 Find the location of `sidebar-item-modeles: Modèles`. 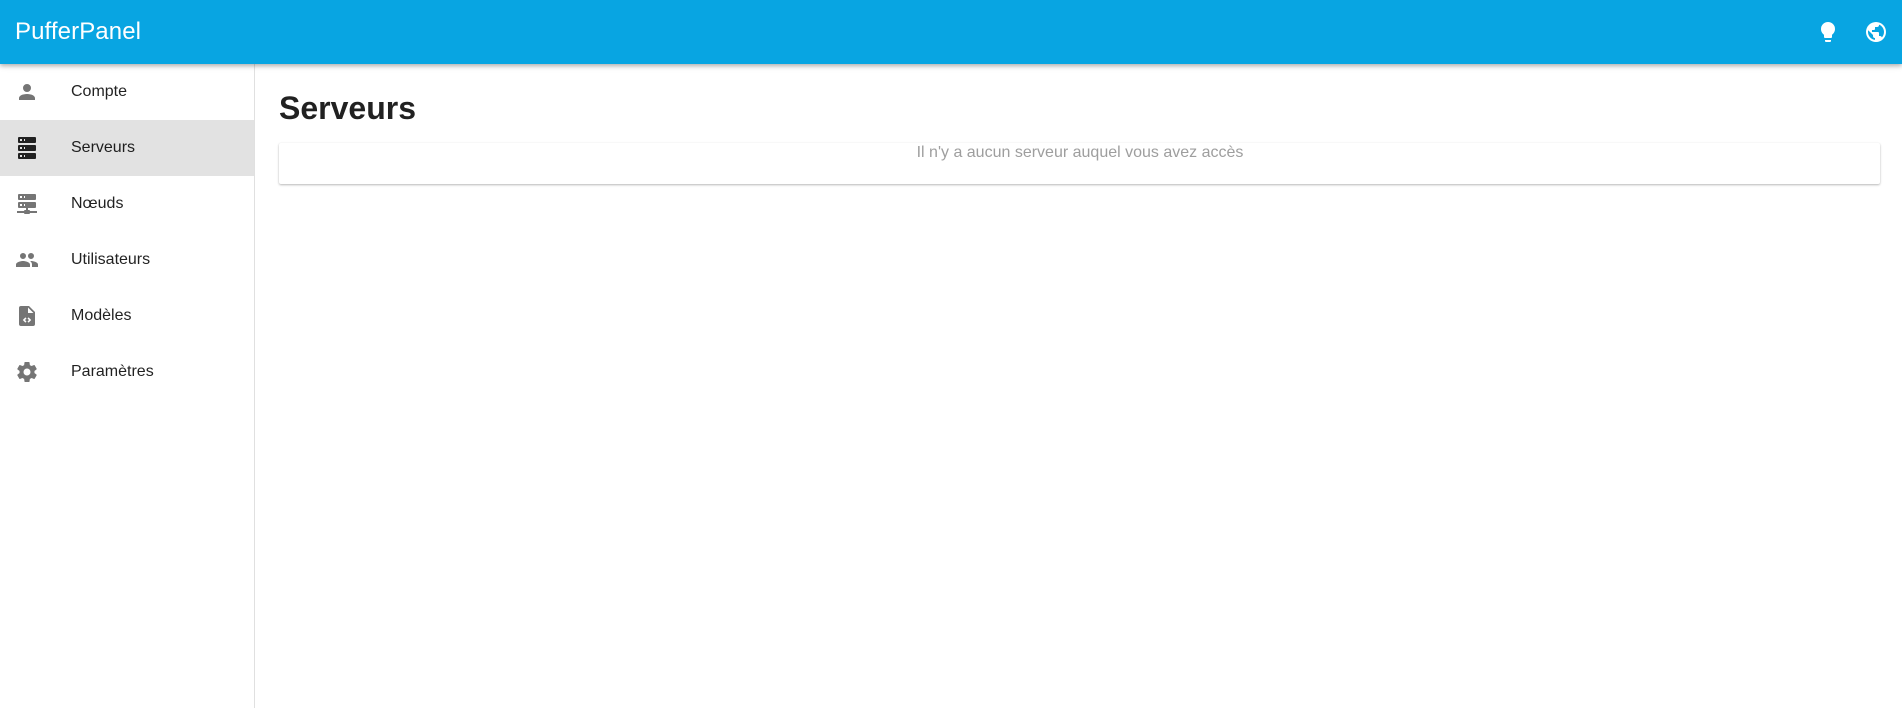

sidebar-item-modeles: Modèles is located at coordinates (127, 316).